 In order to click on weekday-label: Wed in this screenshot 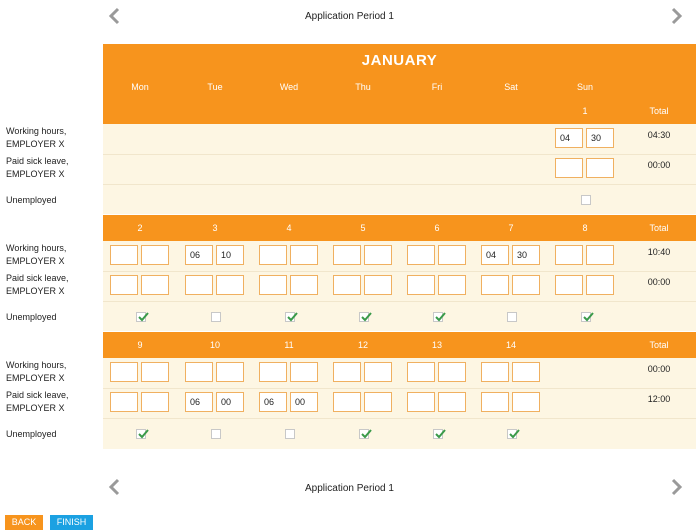, I will do `click(289, 87)`.